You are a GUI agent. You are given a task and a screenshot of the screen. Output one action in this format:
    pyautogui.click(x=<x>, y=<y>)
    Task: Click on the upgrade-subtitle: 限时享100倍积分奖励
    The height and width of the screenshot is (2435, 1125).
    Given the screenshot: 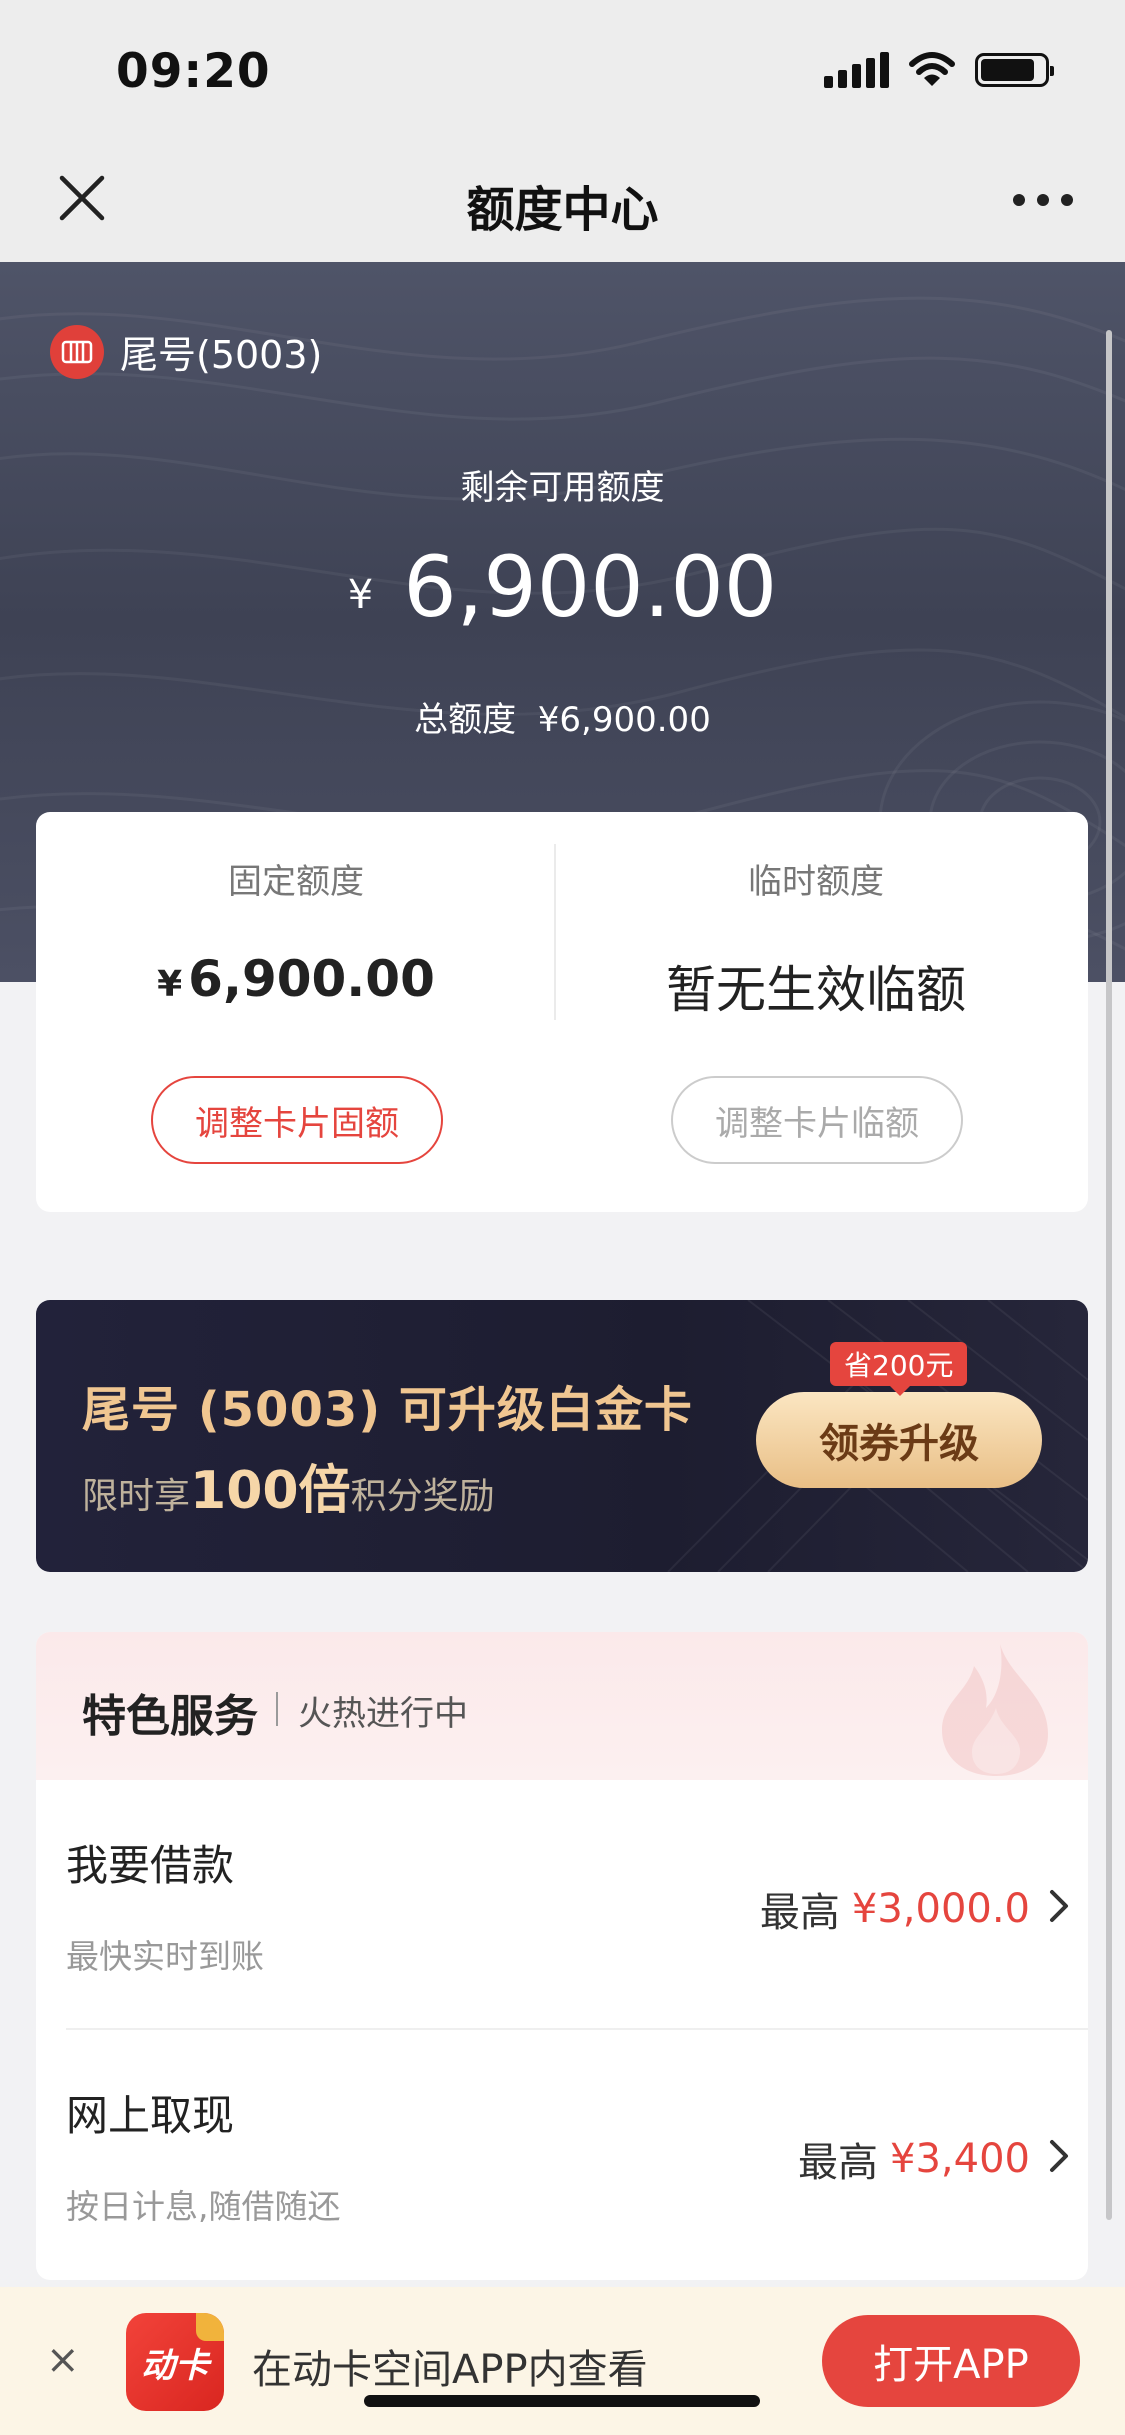 What is the action you would take?
    pyautogui.click(x=288, y=1485)
    